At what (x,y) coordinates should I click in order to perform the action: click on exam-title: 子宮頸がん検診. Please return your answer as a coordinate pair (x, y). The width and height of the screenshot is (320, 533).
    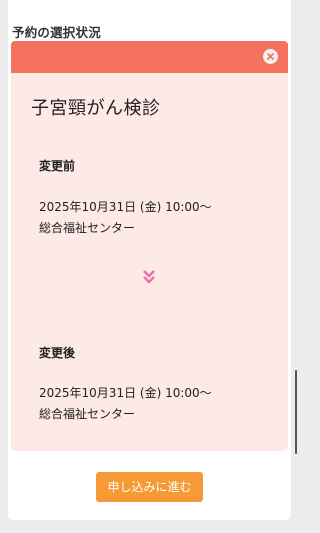
    Looking at the image, I should click on (96, 108).